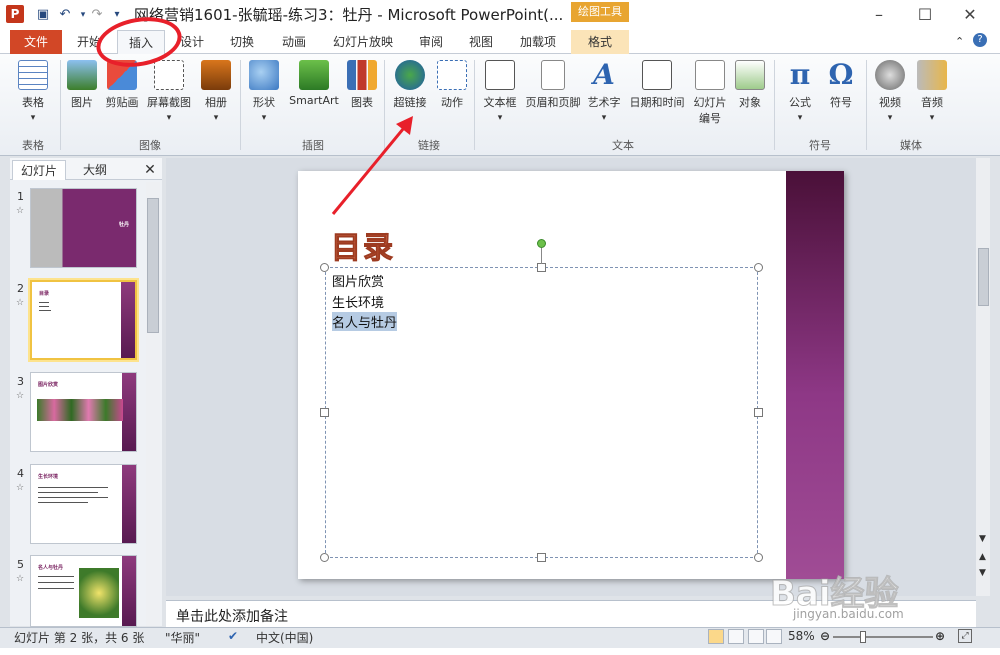  Describe the element at coordinates (500, 90) in the screenshot. I see `textbox-button: 文本框 ▾` at that location.